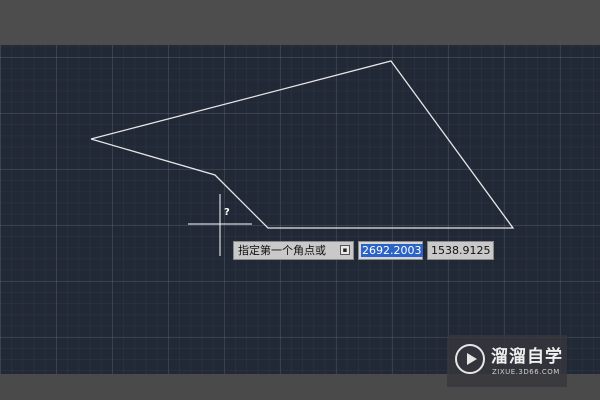  I want to click on watermark-title: 溜溜自学, so click(527, 357).